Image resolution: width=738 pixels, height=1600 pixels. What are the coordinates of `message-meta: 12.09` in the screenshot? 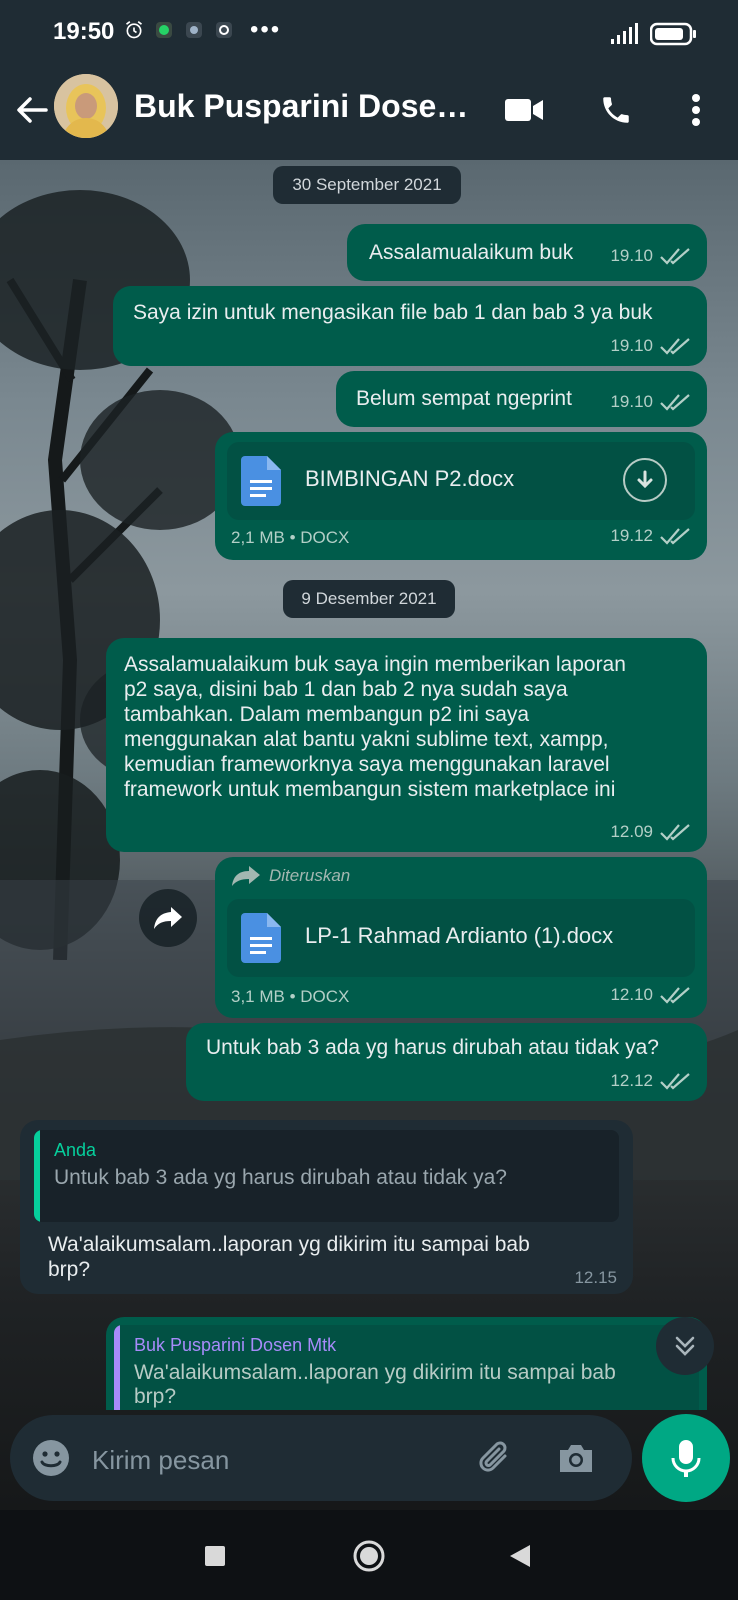 It's located at (651, 832).